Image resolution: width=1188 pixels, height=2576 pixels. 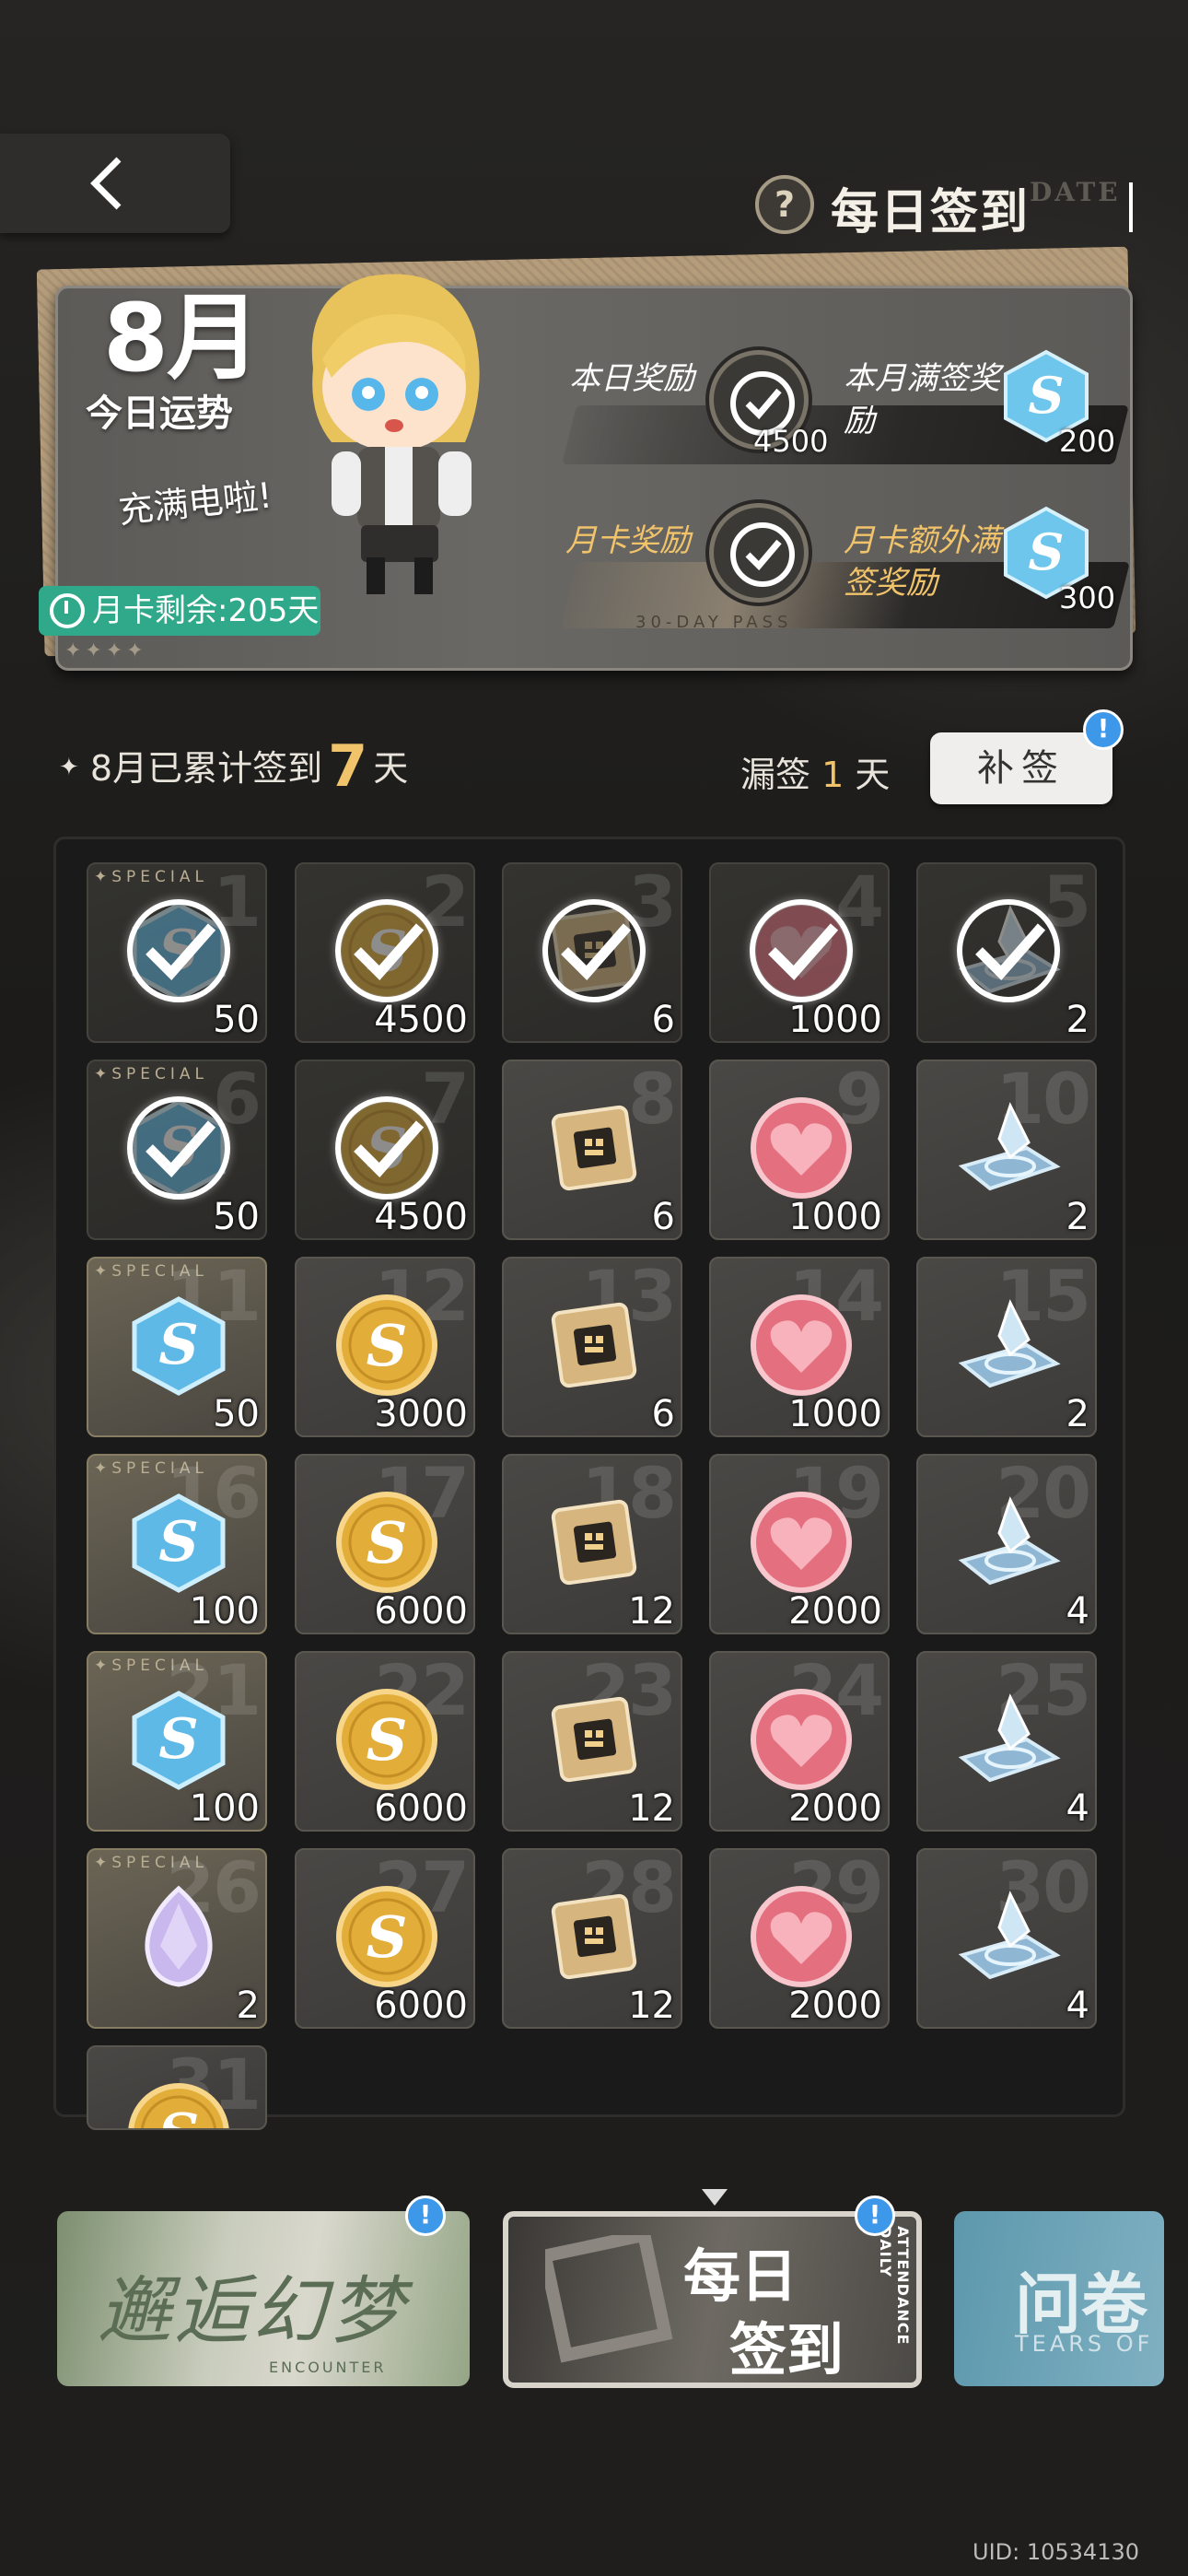 I want to click on reward-chip-icon, so click(x=594, y=1739).